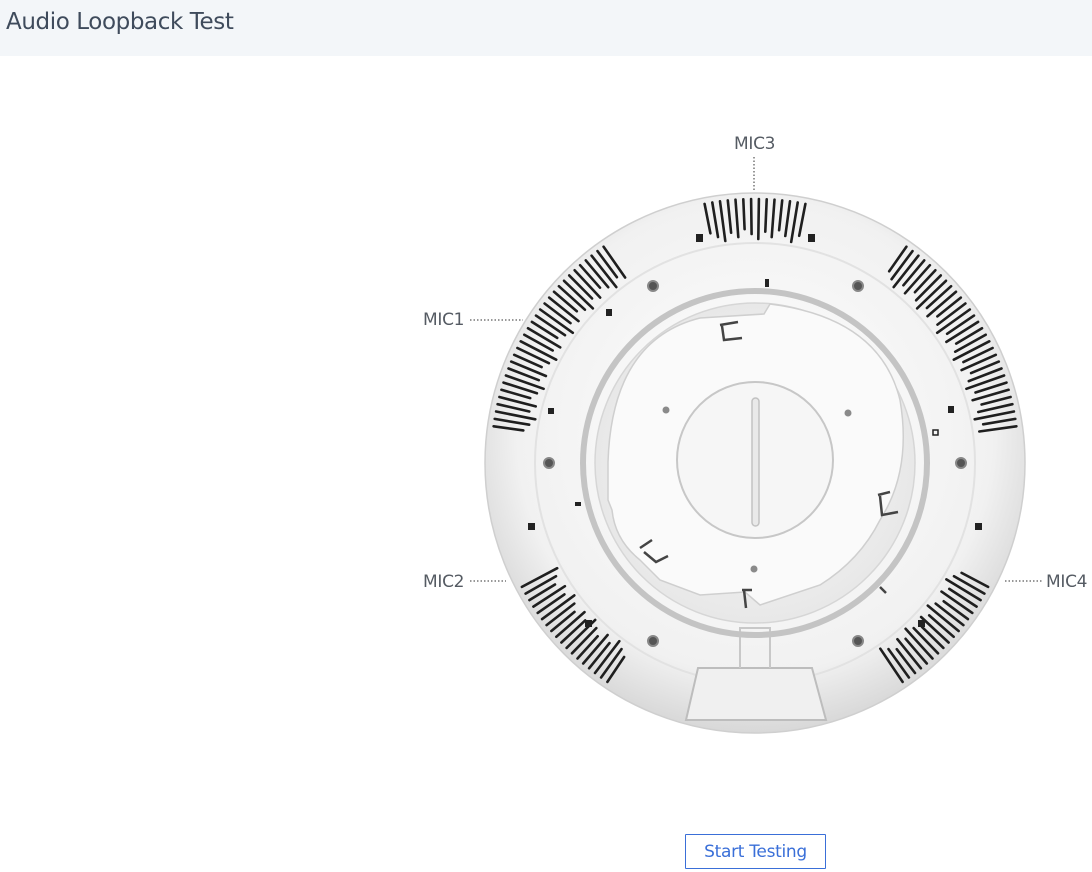  Describe the element at coordinates (755, 851) in the screenshot. I see `start-testing-button: Start Testing` at that location.